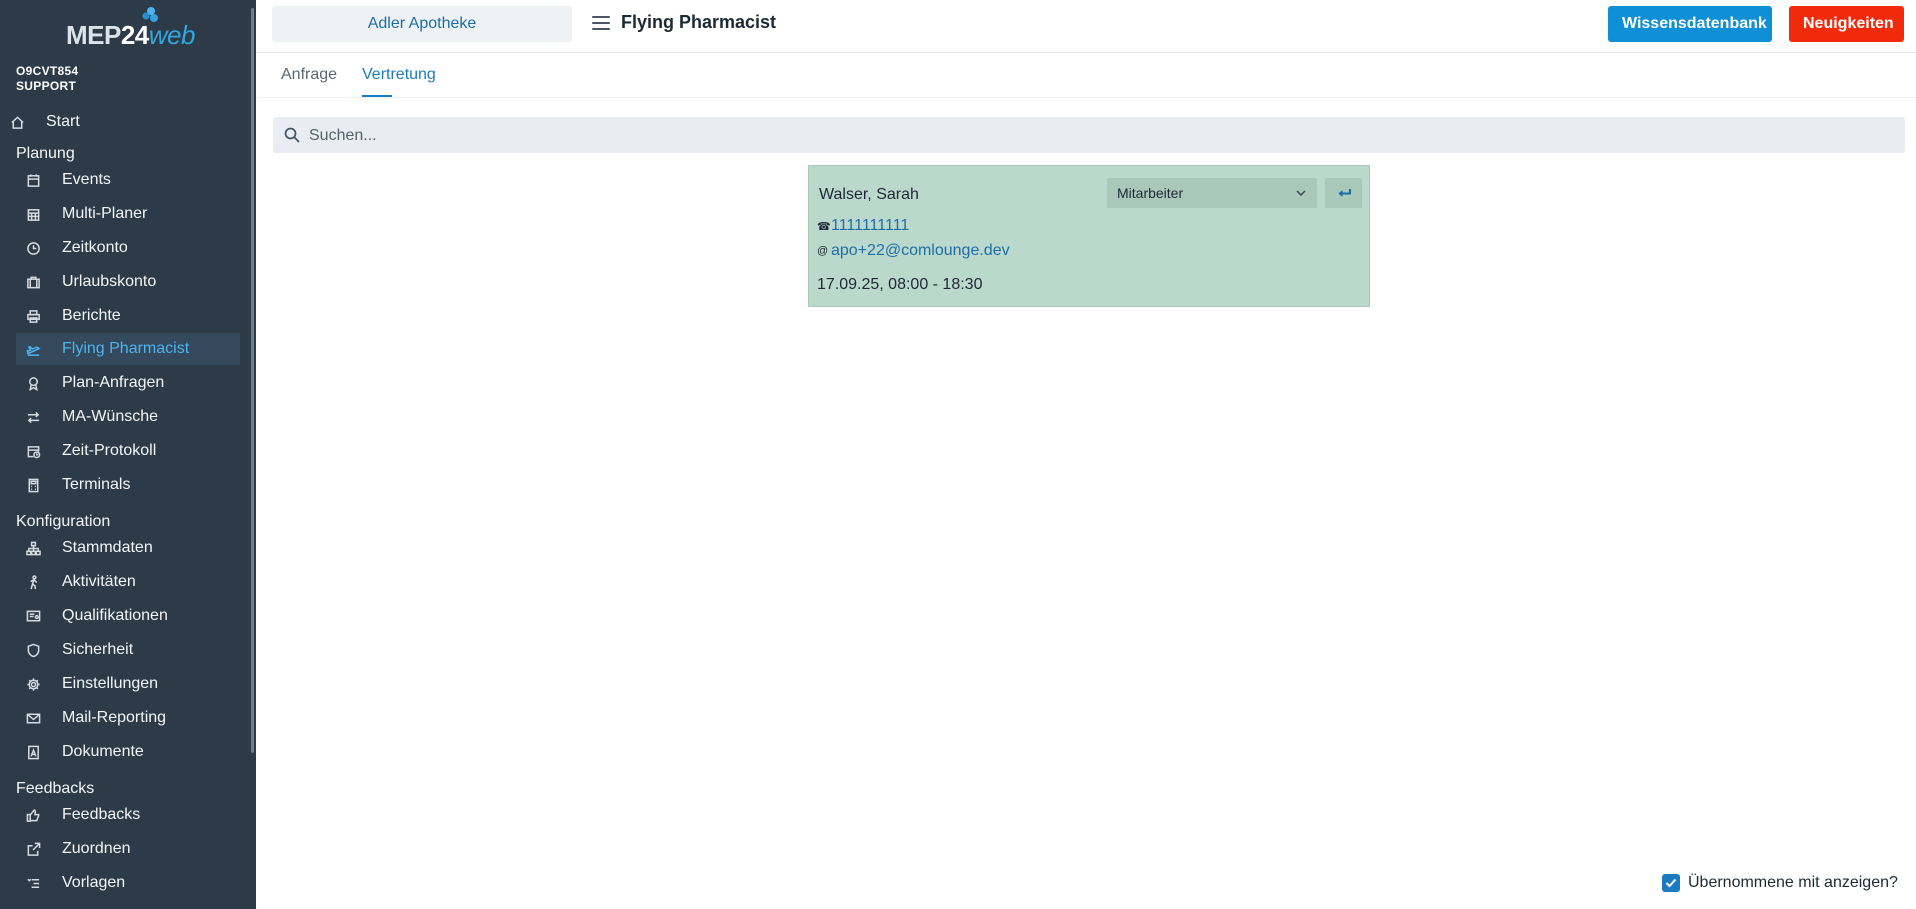 The image size is (1916, 909). I want to click on show-taken-checkbox, so click(1671, 883).